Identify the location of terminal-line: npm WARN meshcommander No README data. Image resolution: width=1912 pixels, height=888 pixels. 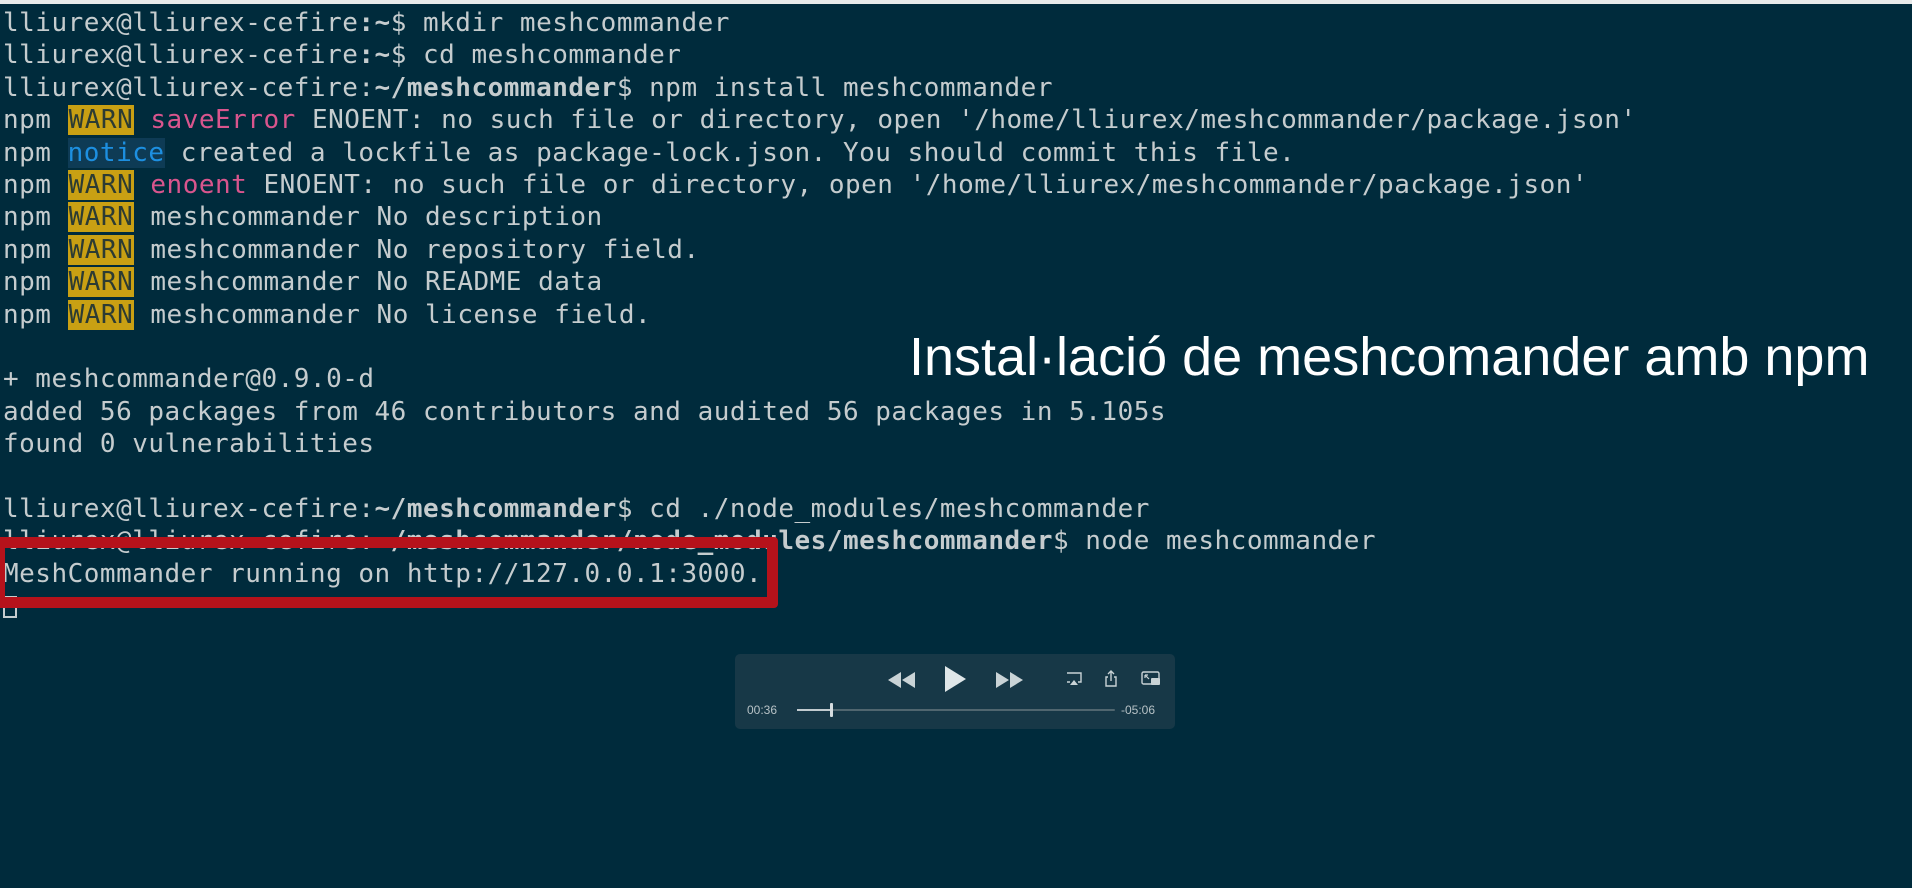
(853, 282).